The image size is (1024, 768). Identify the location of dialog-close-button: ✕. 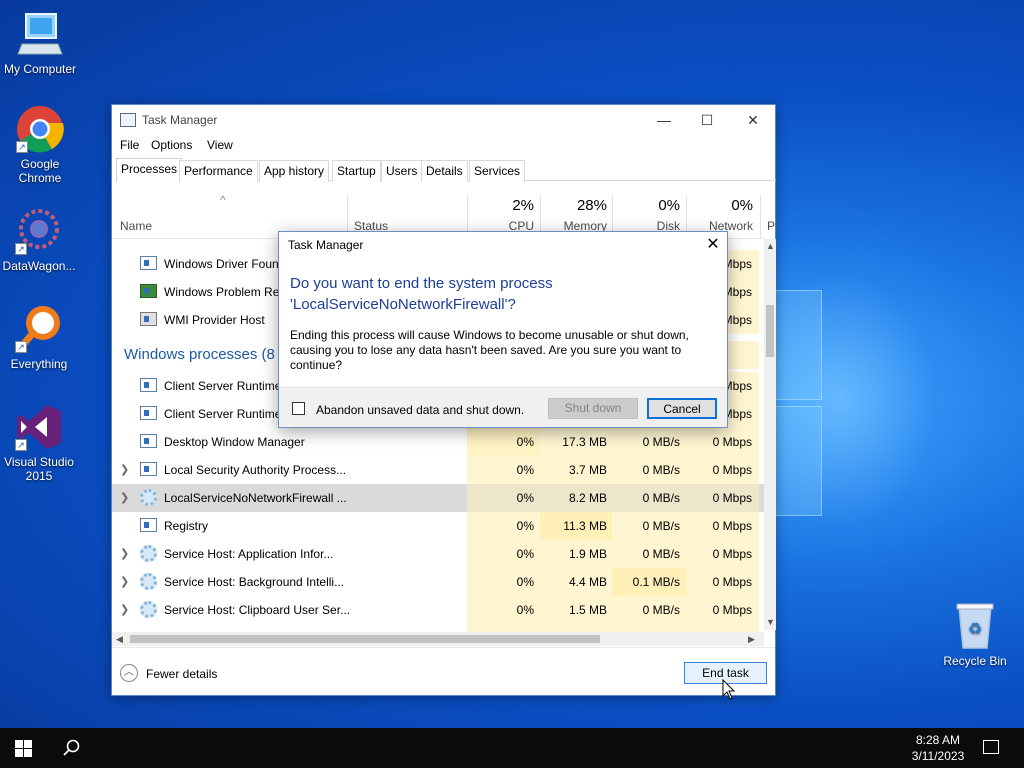
(713, 245).